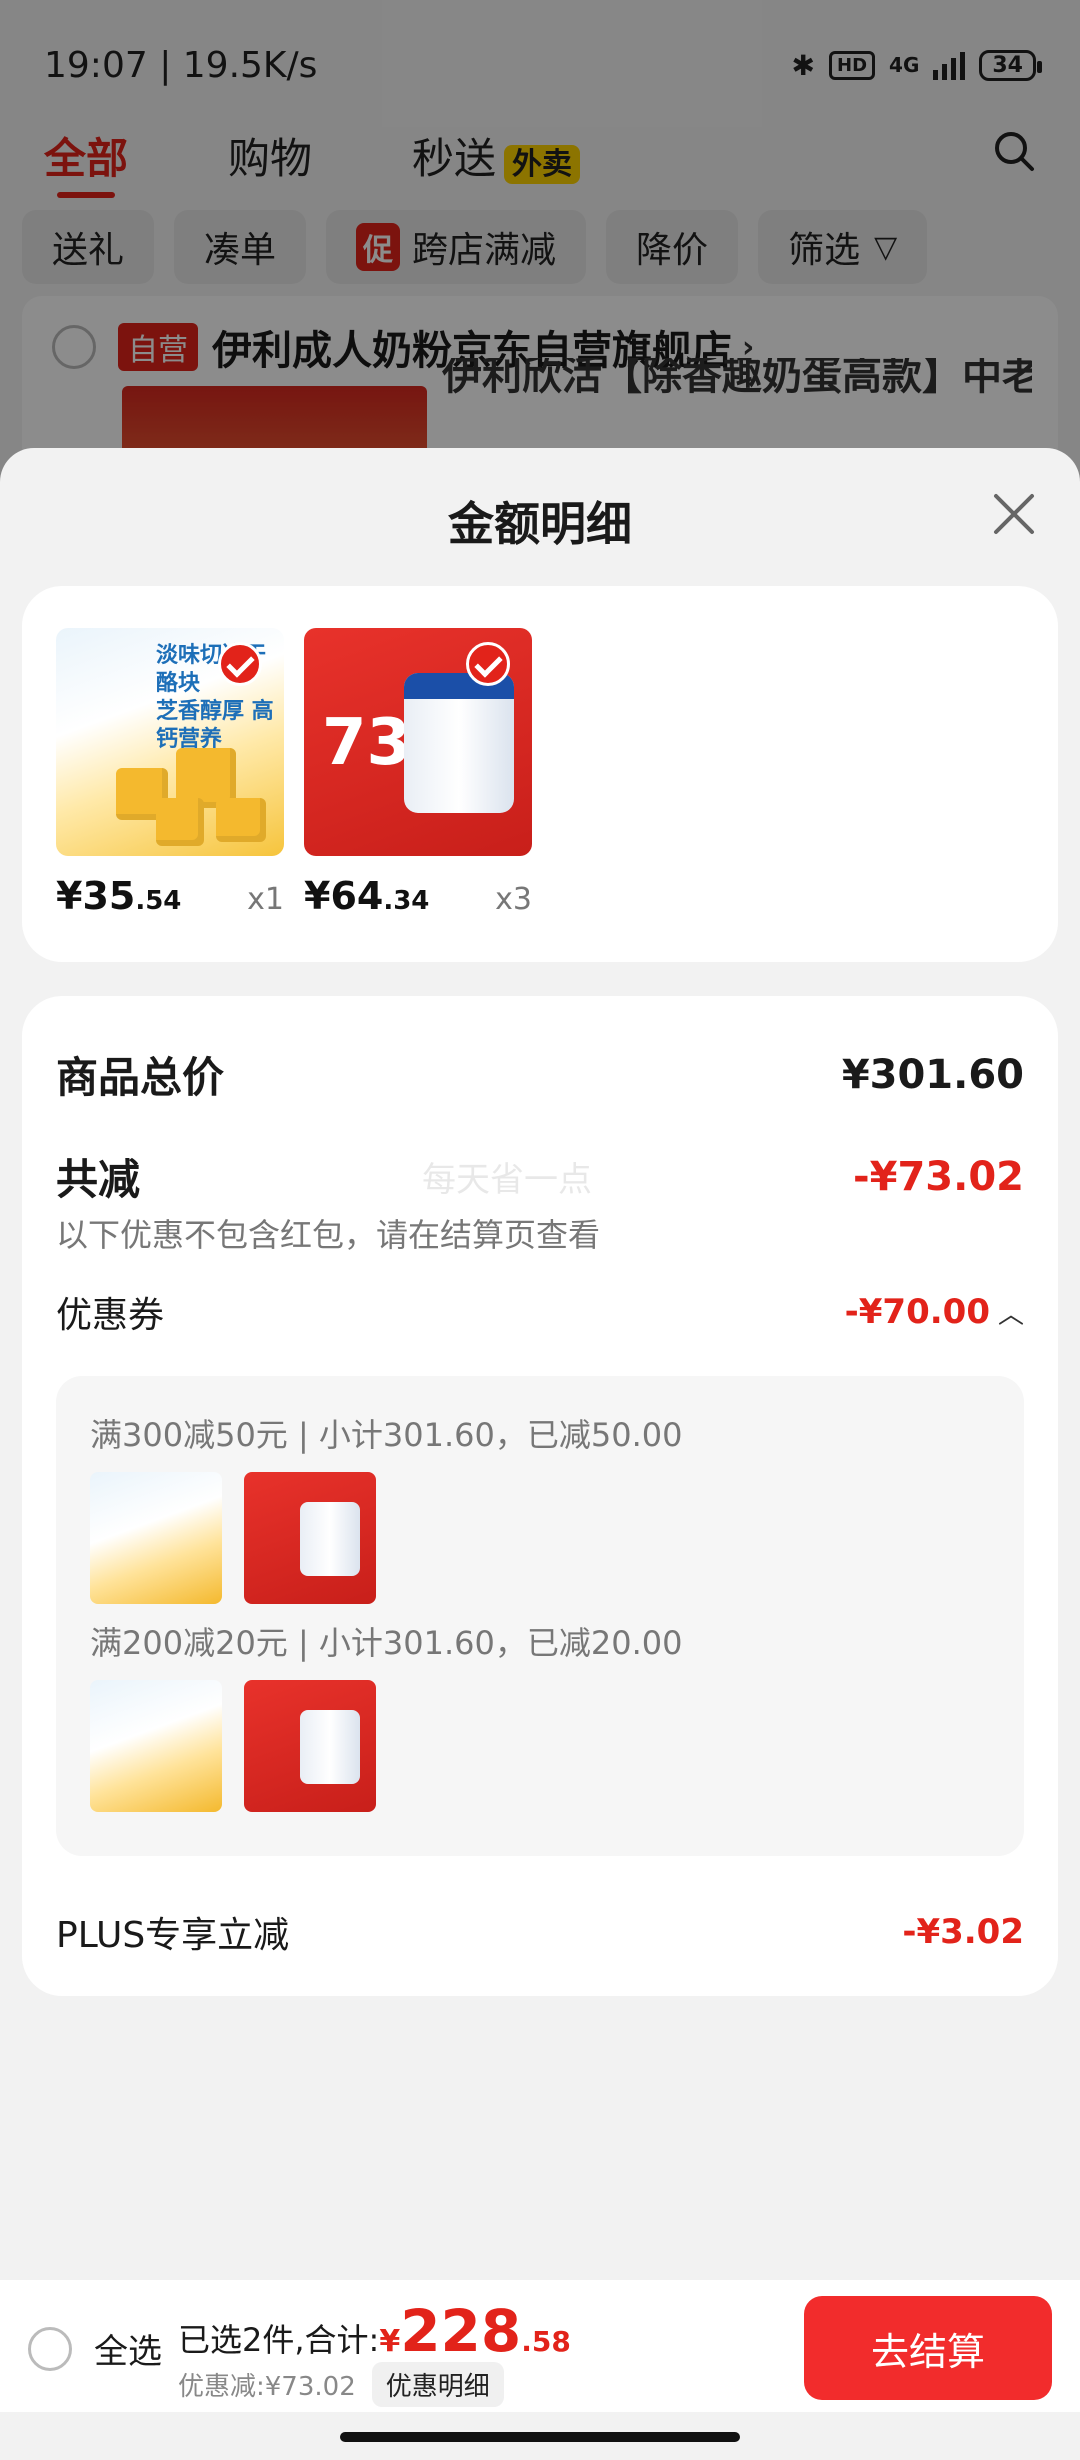 The height and width of the screenshot is (2460, 1080). What do you see at coordinates (963, 1932) in the screenshot?
I see `plus-value: -¥3.02` at bounding box center [963, 1932].